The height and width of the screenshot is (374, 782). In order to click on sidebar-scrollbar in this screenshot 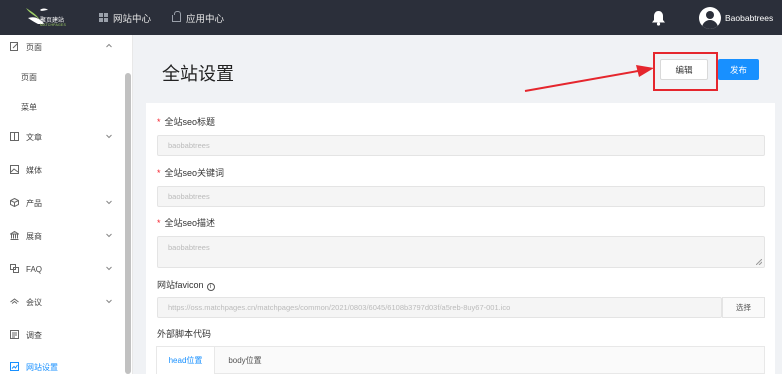, I will do `click(128, 223)`.